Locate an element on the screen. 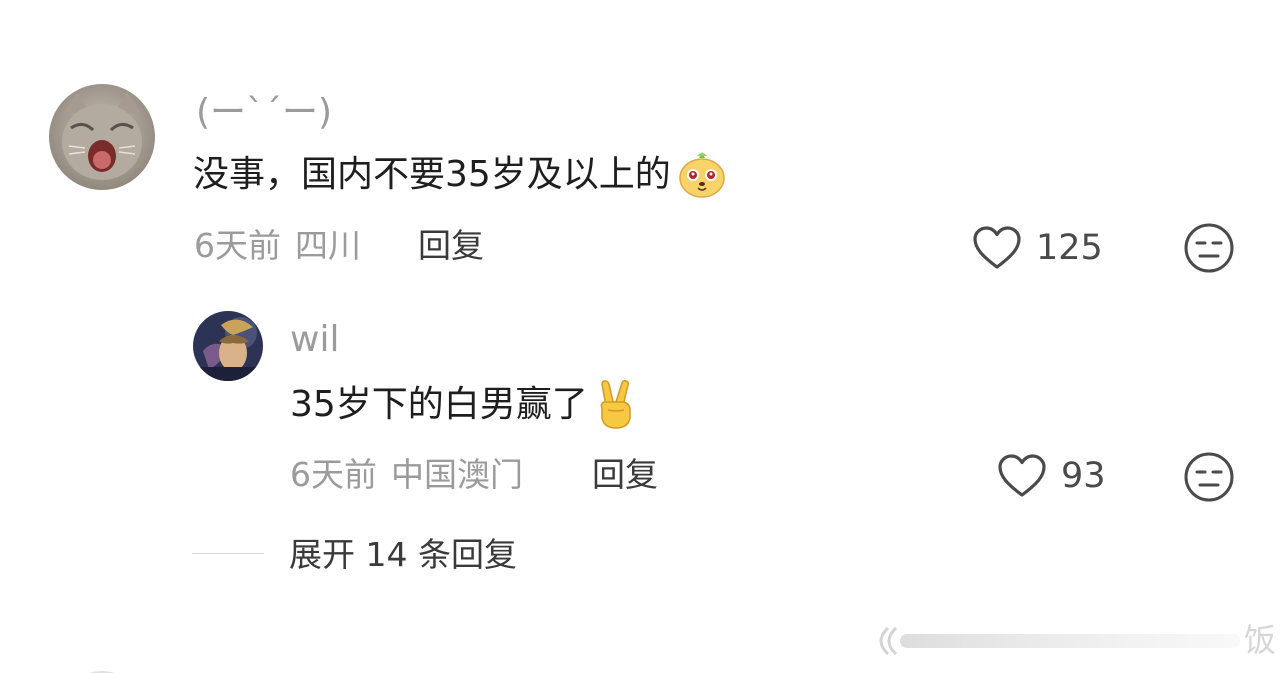  like-button: 125 is located at coordinates (1037, 248).